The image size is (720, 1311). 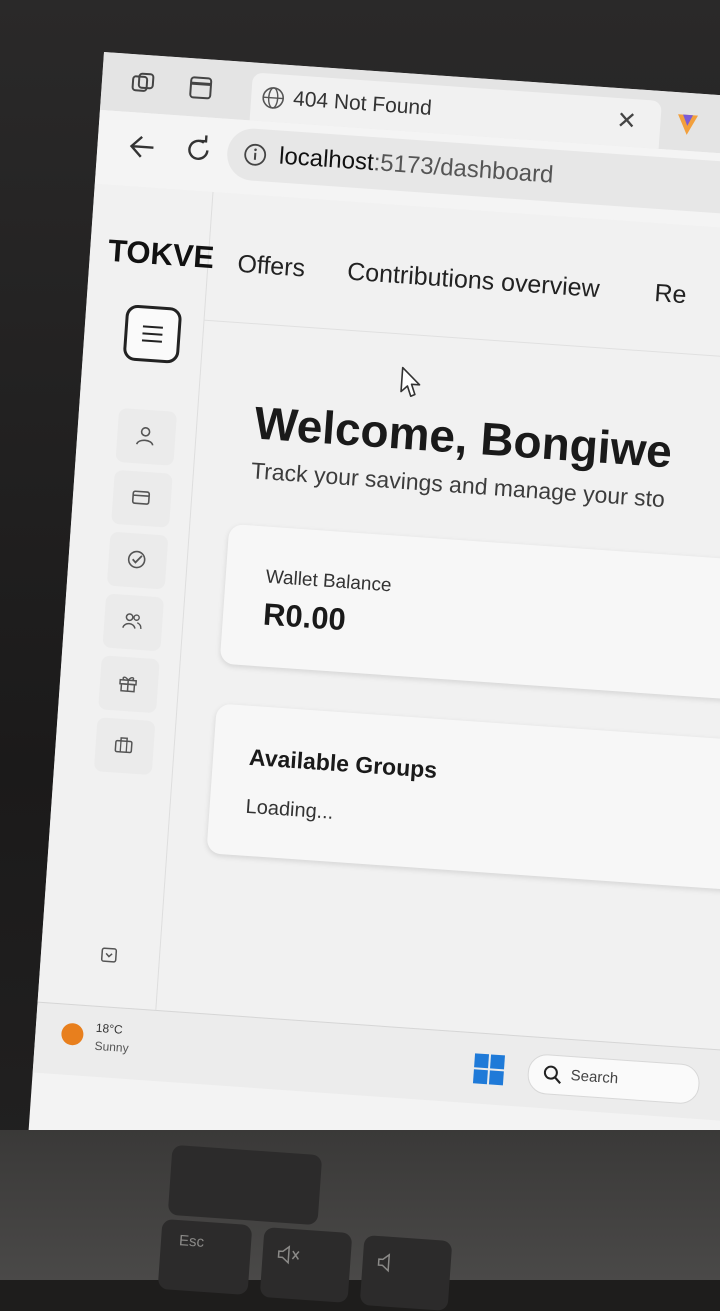 I want to click on sidebar-item-groups, so click(x=133, y=622).